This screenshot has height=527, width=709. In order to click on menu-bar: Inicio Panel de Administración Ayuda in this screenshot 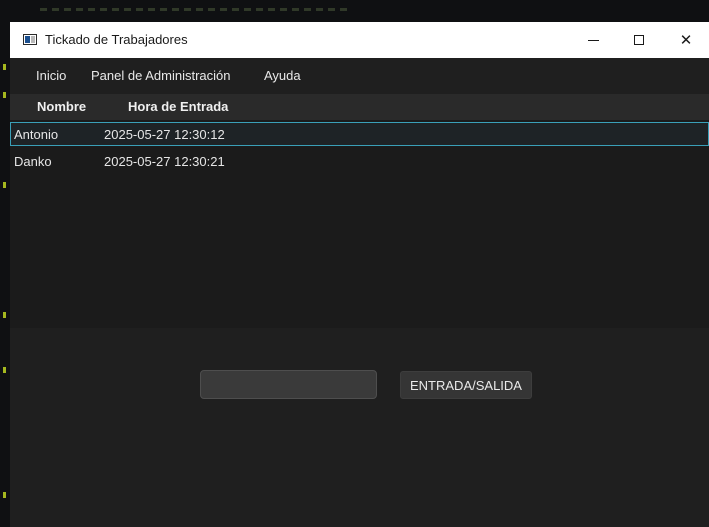, I will do `click(359, 76)`.